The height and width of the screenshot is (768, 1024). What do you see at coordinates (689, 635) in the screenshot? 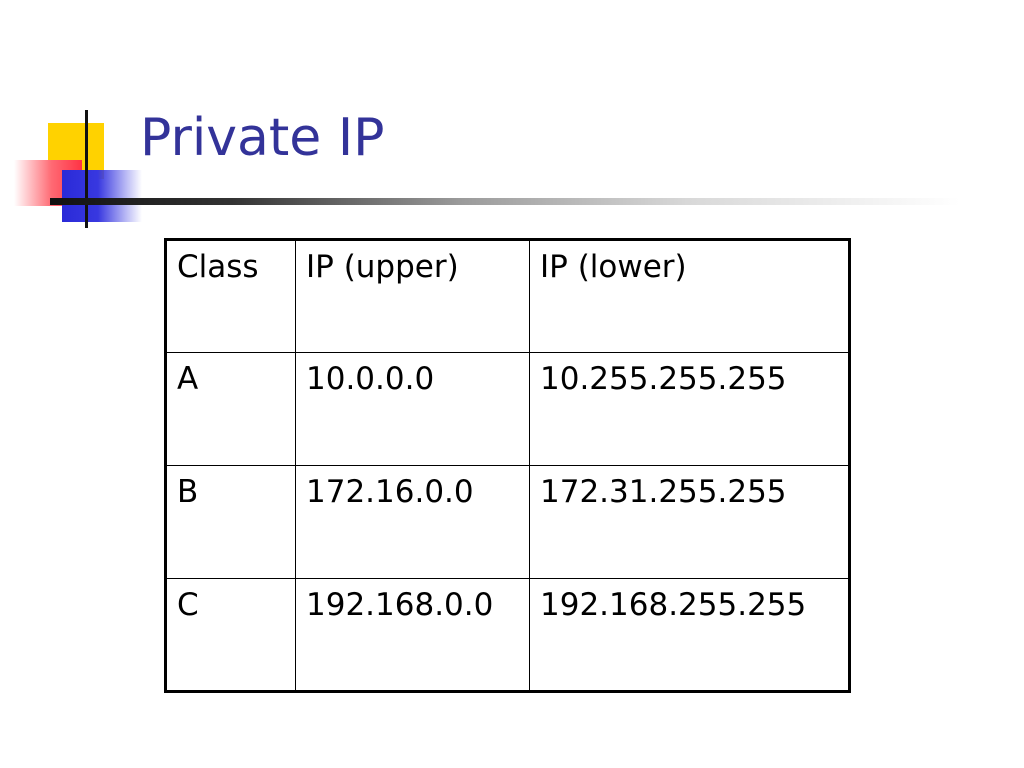
I see `table-cell-ip-lower: 192.168.255.255` at bounding box center [689, 635].